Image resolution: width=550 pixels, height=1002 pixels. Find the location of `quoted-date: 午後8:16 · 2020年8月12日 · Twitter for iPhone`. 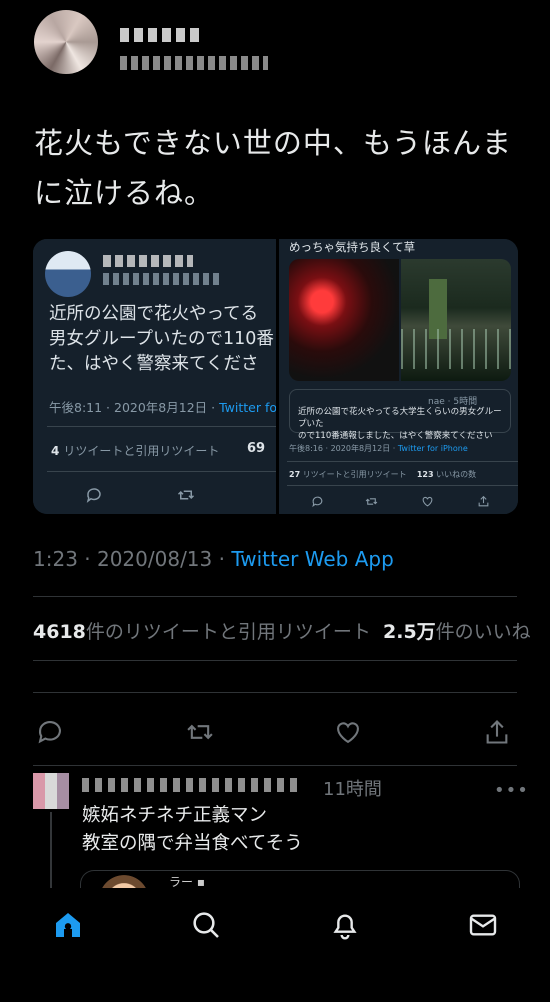

quoted-date: 午後8:16 · 2020年8月12日 · Twitter for iPhone is located at coordinates (378, 448).